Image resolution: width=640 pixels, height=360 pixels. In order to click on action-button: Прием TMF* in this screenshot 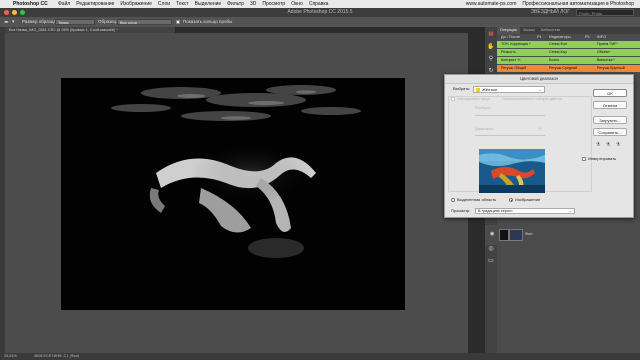, I will do `click(607, 44)`.